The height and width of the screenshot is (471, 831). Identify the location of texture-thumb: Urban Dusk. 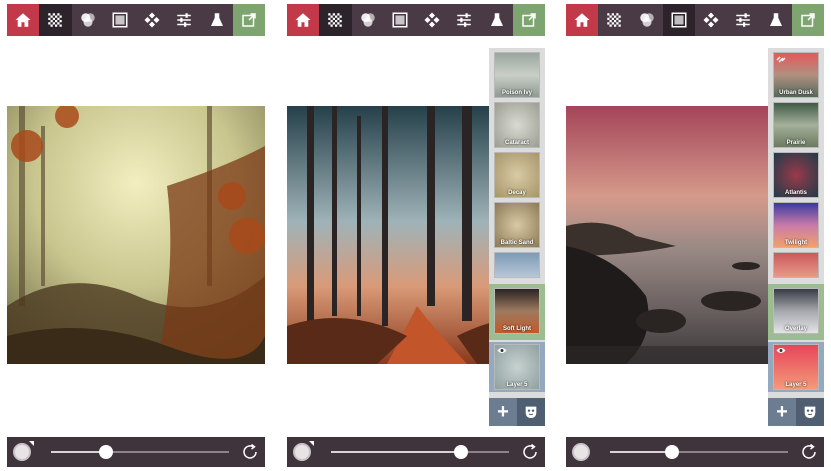
(796, 75).